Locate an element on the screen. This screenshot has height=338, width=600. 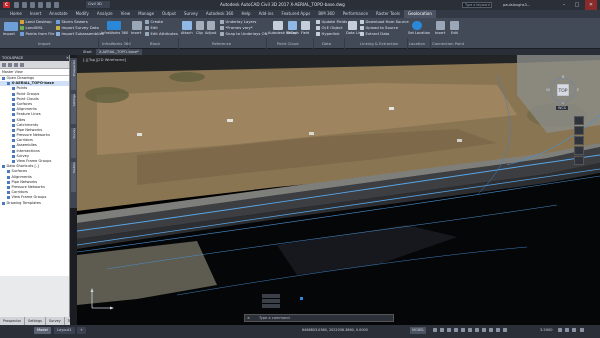
ribbon-tab-output: Output is located at coordinates (169, 14).